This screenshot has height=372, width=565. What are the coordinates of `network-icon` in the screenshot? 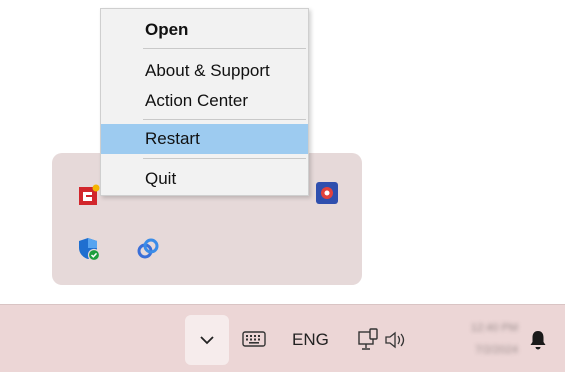 It's located at (368, 339).